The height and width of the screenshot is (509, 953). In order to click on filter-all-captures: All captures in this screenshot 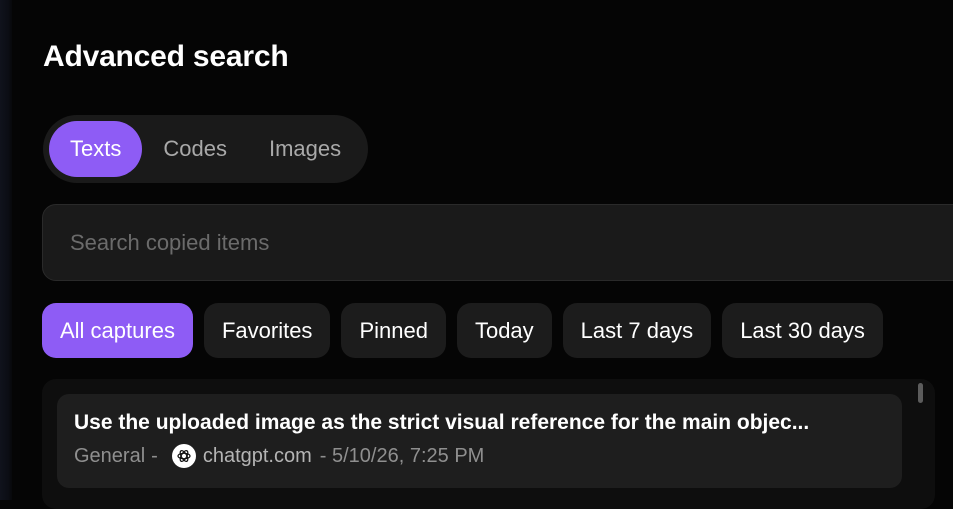, I will do `click(117, 330)`.